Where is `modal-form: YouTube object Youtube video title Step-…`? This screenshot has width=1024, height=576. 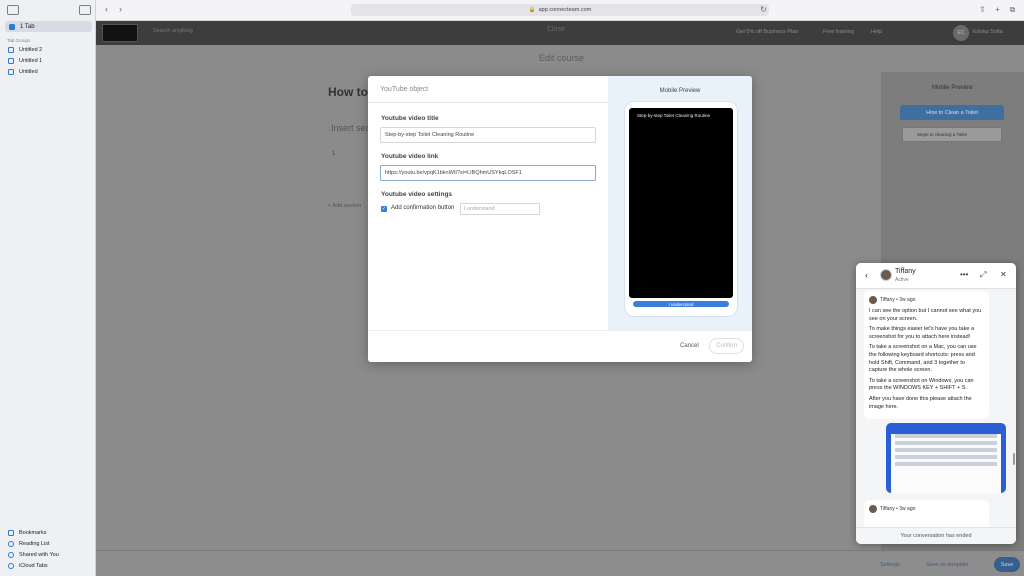
modal-form: YouTube object Youtube video title Step-… is located at coordinates (488, 203).